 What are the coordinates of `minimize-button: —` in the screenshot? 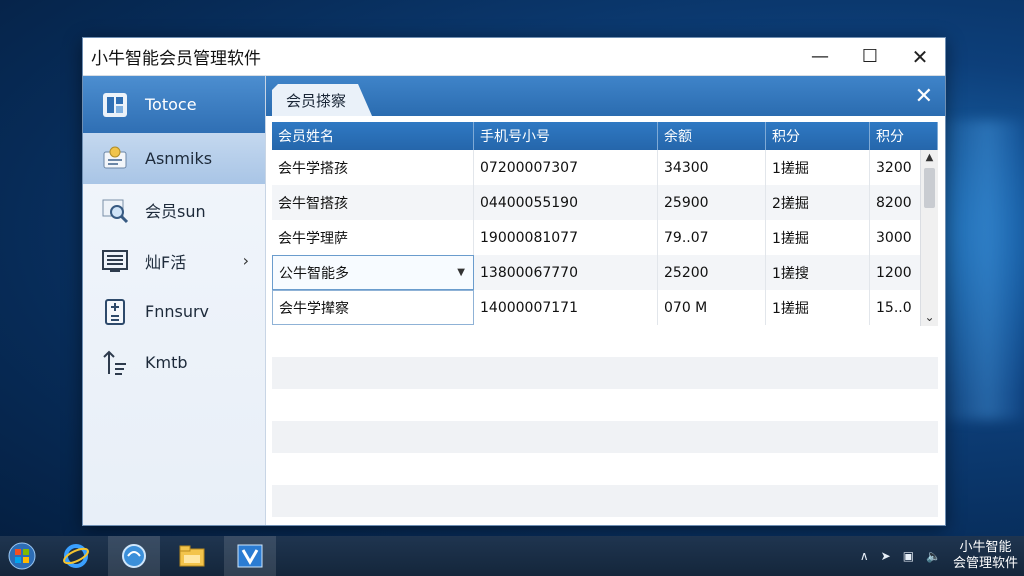 It's located at (820, 57).